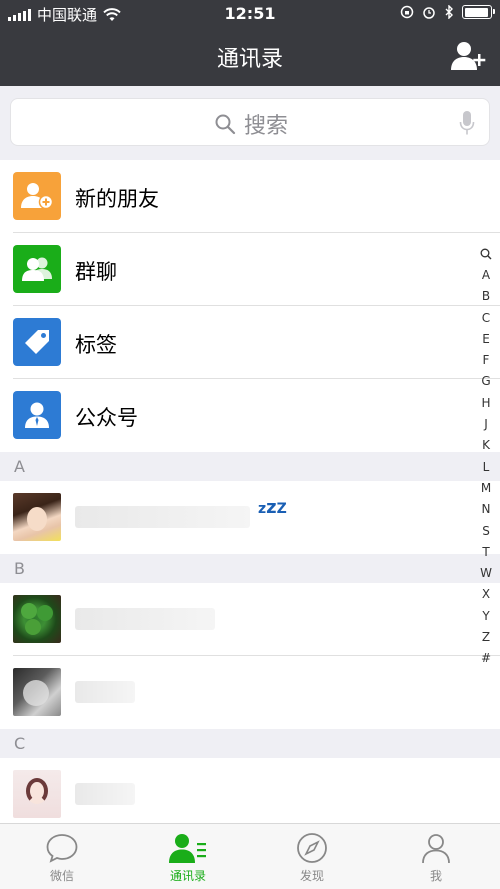 This screenshot has width=500, height=889. Describe the element at coordinates (485, 616) in the screenshot. I see `index-letter: Y` at that location.